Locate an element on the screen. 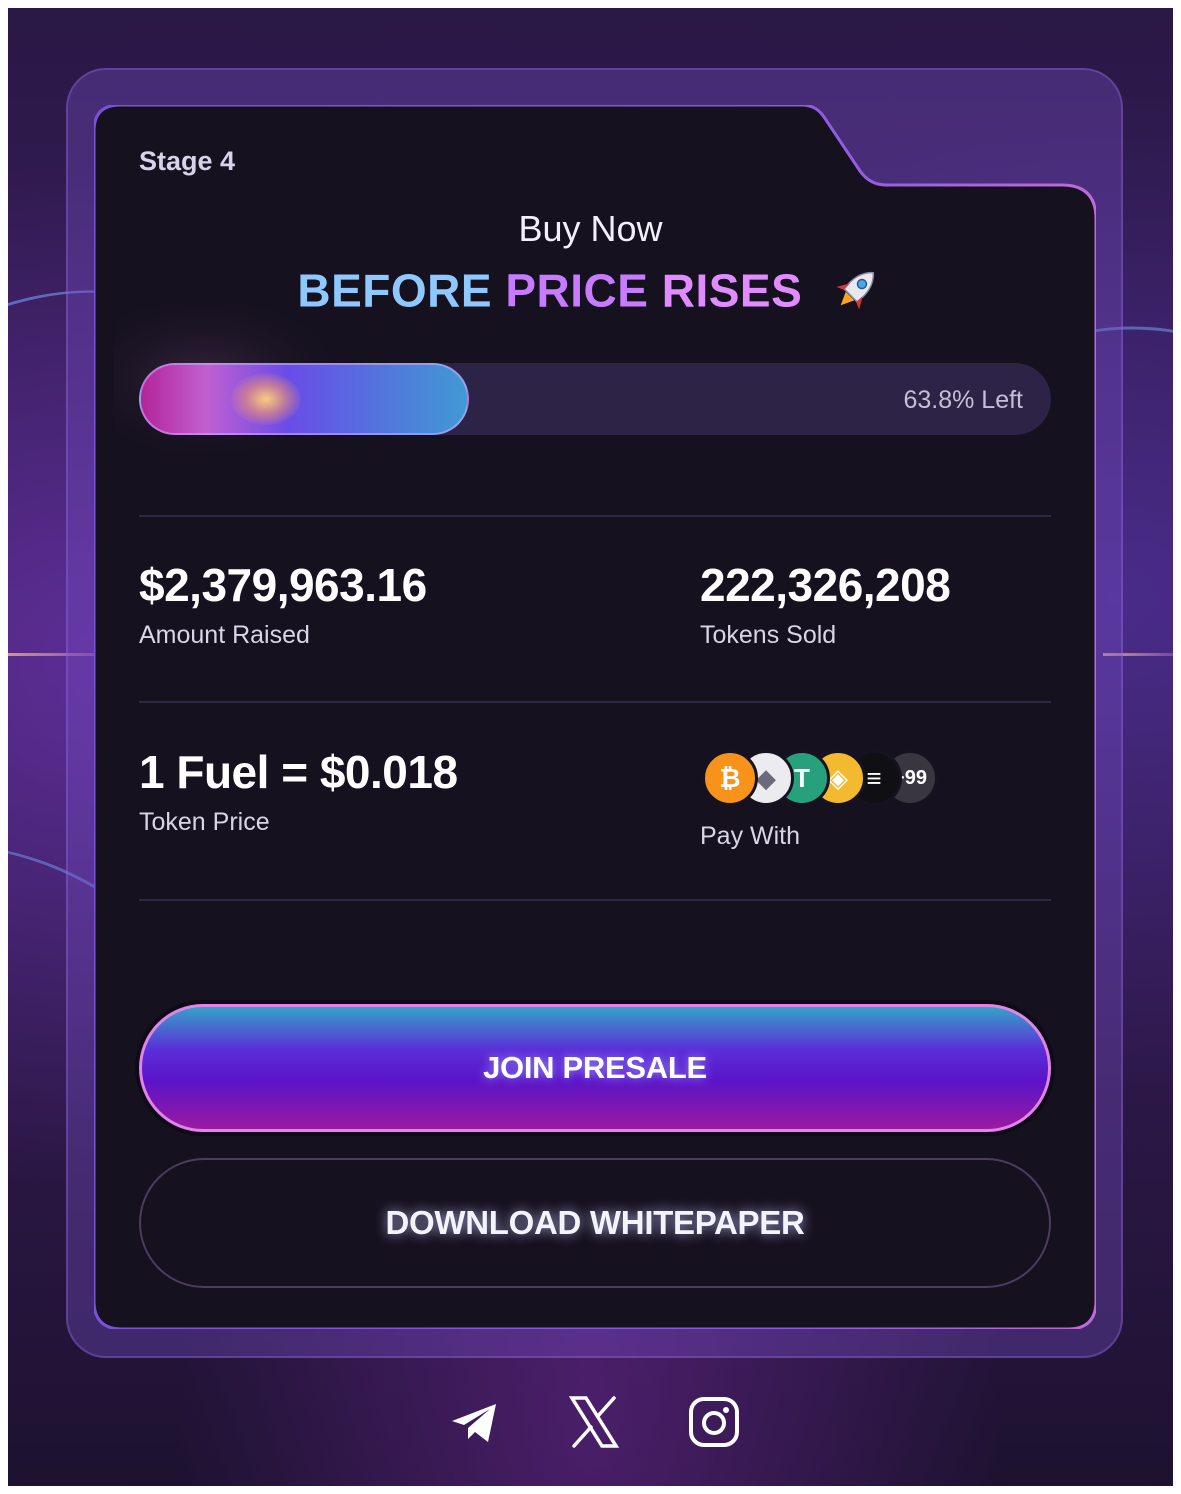 Image resolution: width=1181 pixels, height=1494 pixels. tokens-sold-value: 222,326,208 is located at coordinates (825, 585).